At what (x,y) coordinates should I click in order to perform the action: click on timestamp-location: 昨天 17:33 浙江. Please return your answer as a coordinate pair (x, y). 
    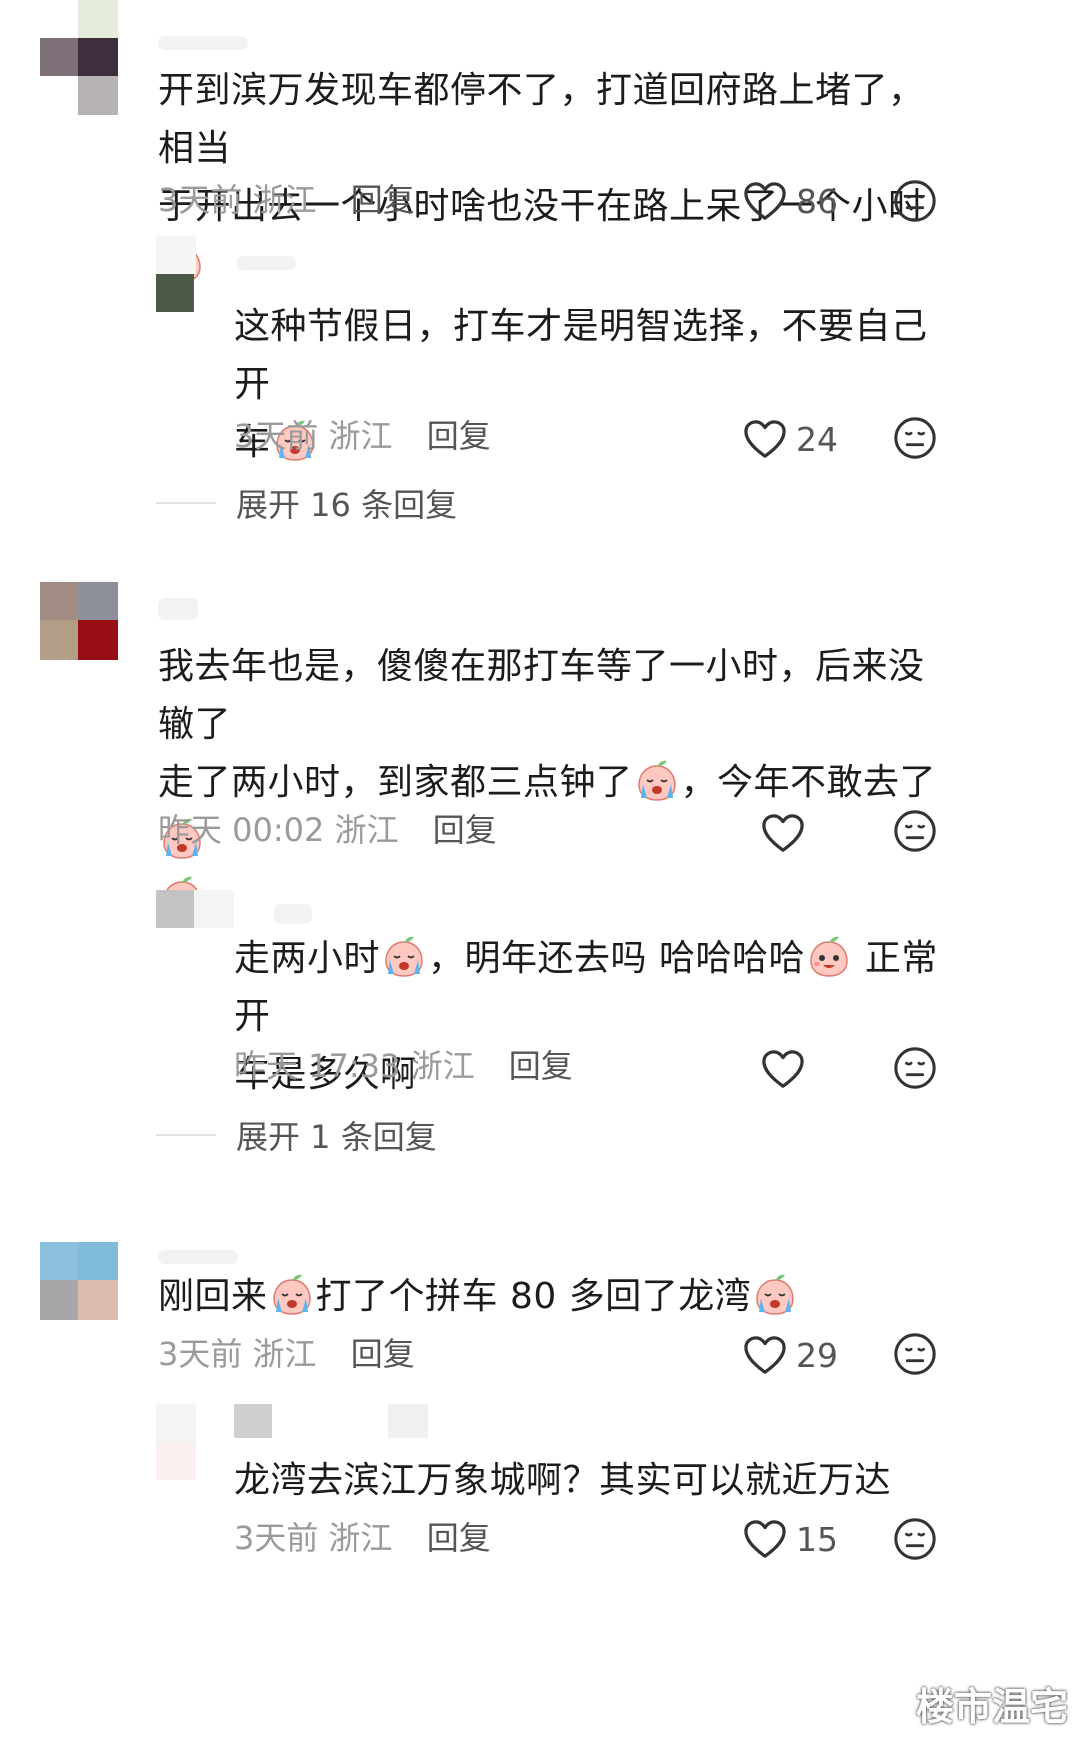
    Looking at the image, I should click on (354, 1066).